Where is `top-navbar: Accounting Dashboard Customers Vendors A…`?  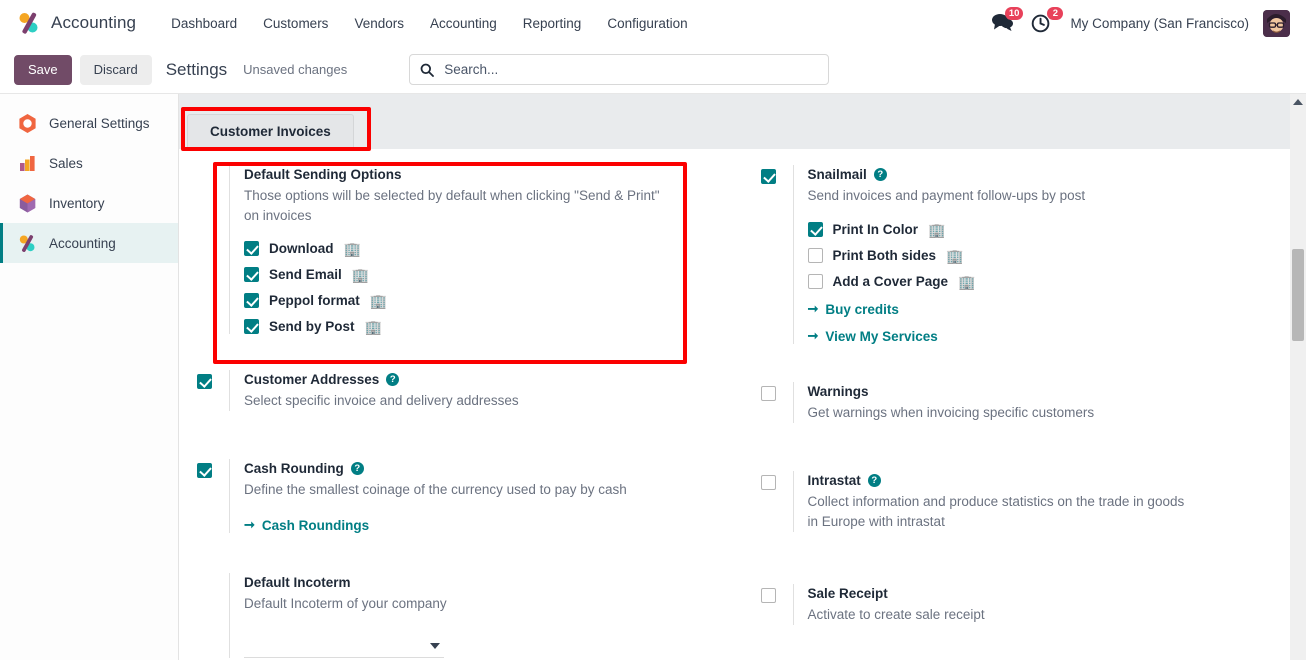 top-navbar: Accounting Dashboard Customers Vendors A… is located at coordinates (653, 23).